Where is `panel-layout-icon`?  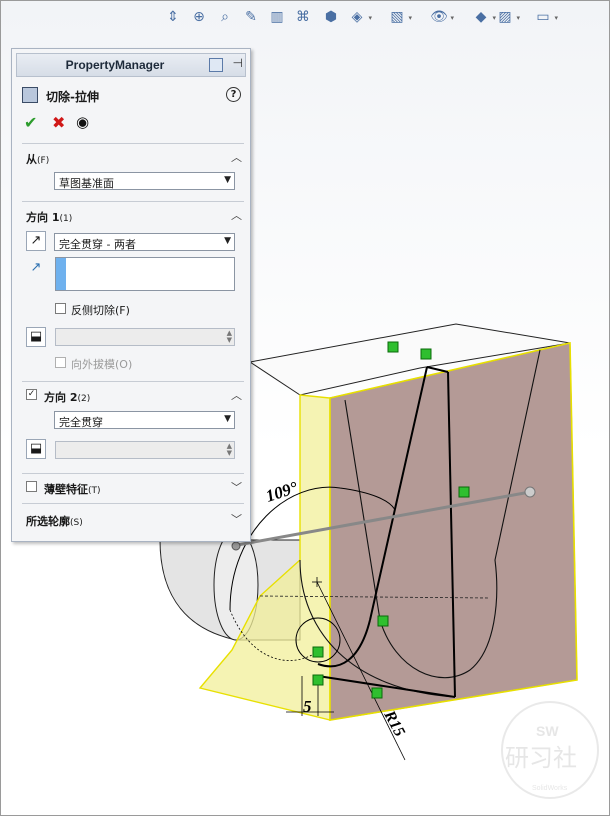
panel-layout-icon is located at coordinates (216, 65).